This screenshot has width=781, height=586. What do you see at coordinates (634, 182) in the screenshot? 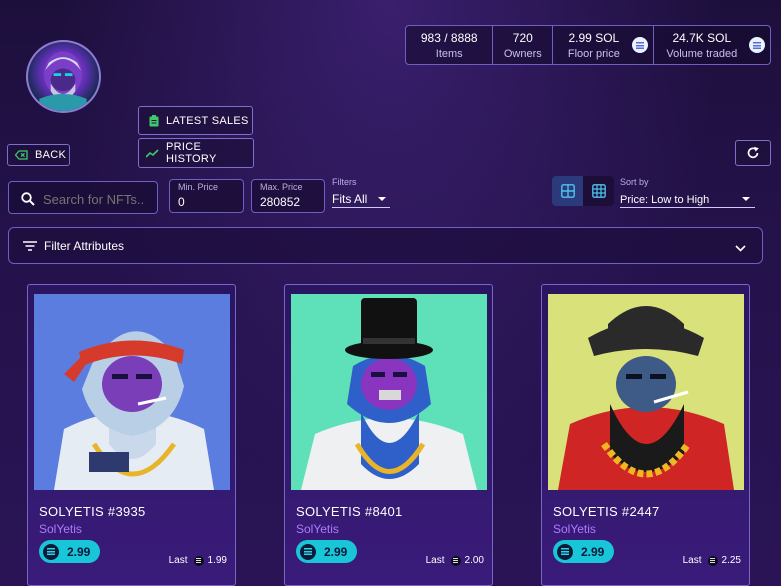
I see `sort-label: Sort by` at bounding box center [634, 182].